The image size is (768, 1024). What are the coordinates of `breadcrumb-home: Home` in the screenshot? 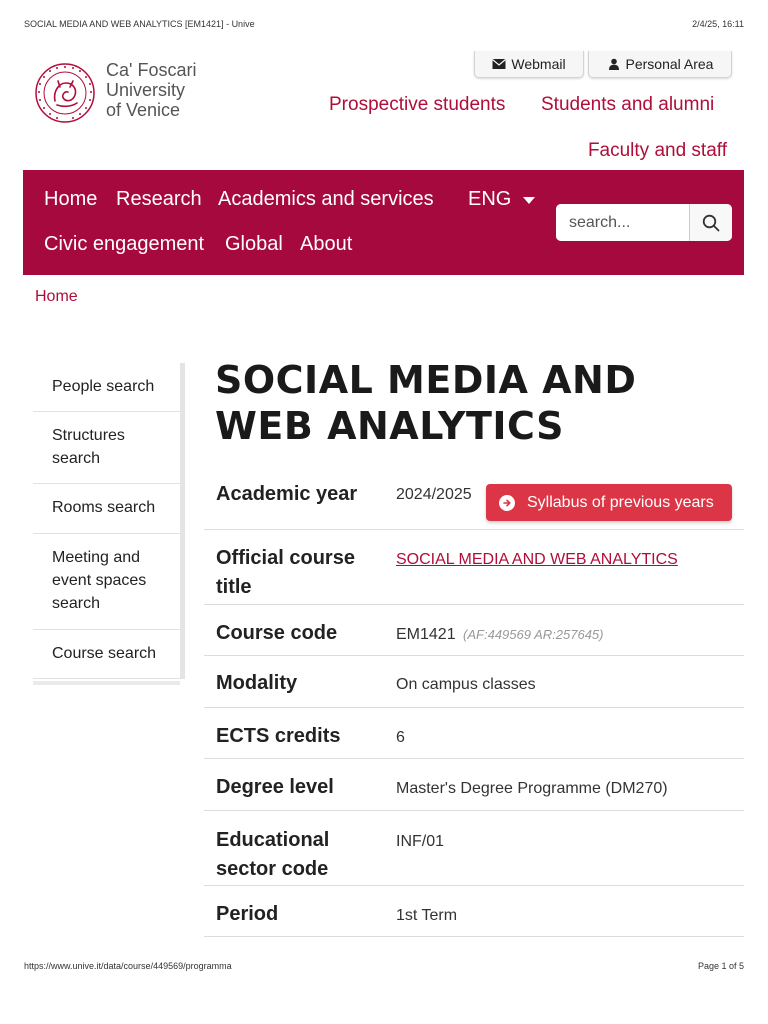 It's located at (56, 297).